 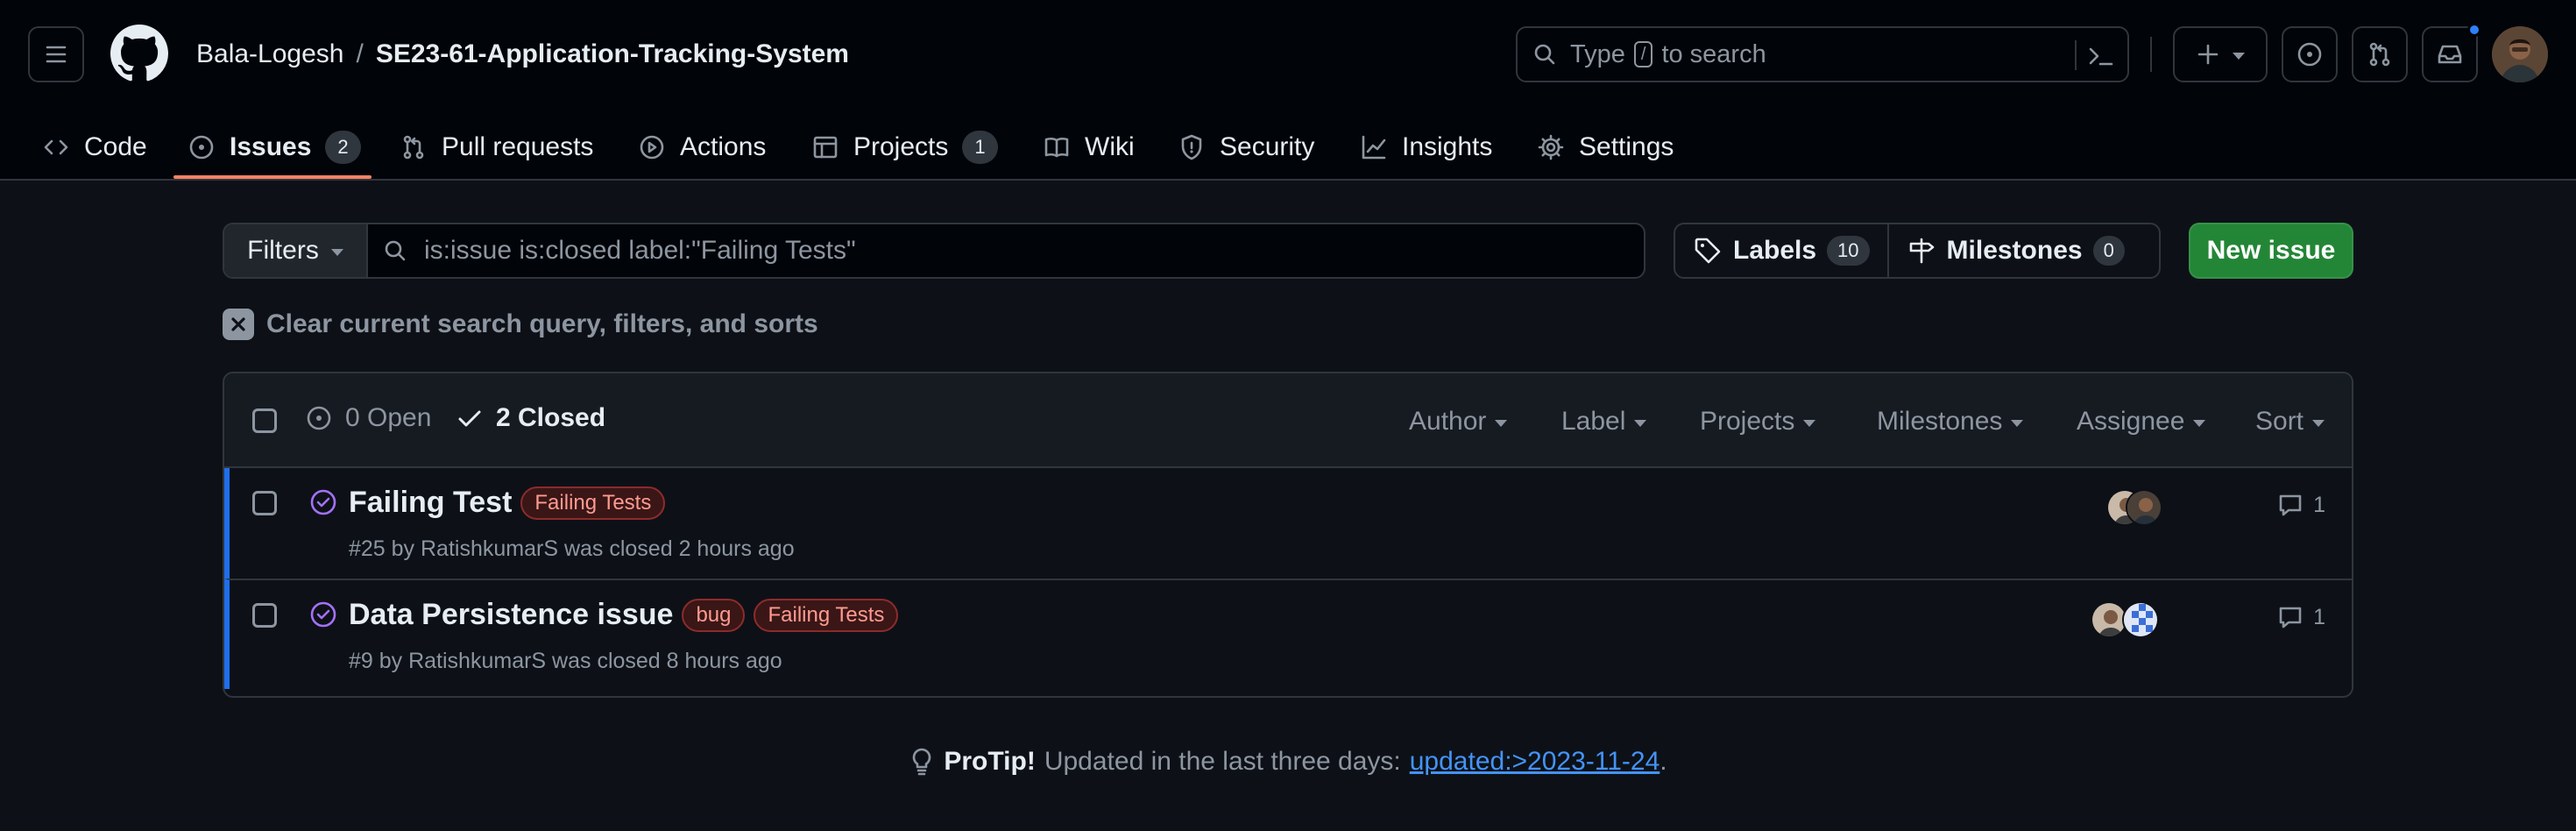 I want to click on your-pull-requests-button, so click(x=2380, y=54).